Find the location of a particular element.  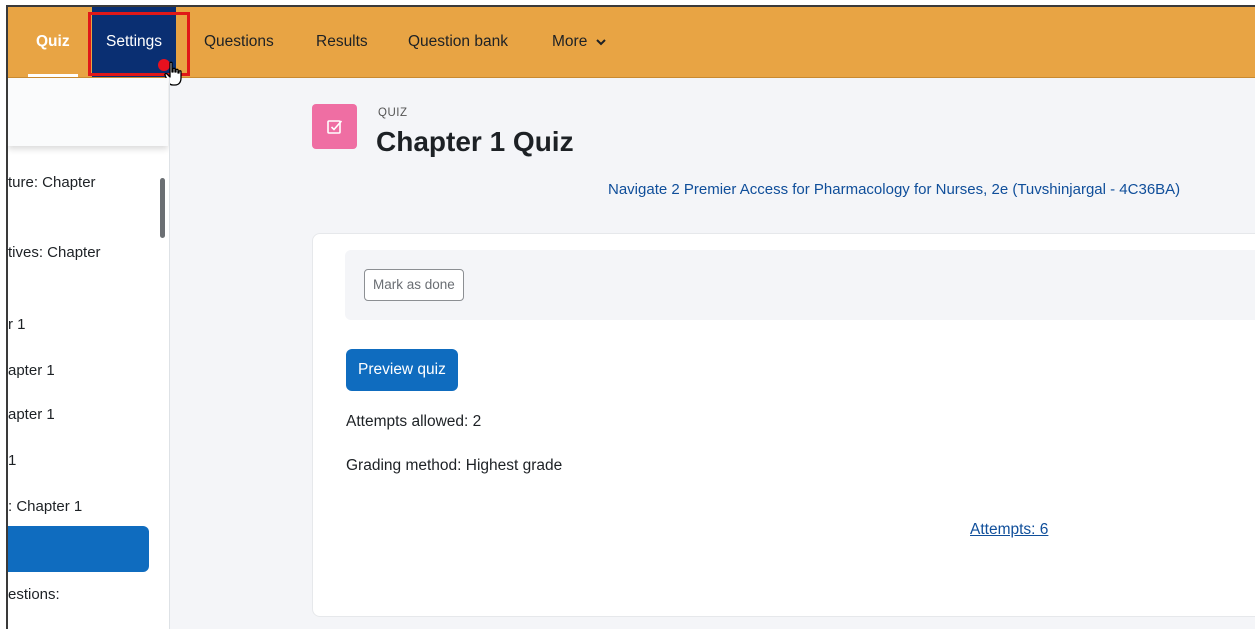

tab-label: Question bank is located at coordinates (458, 41).